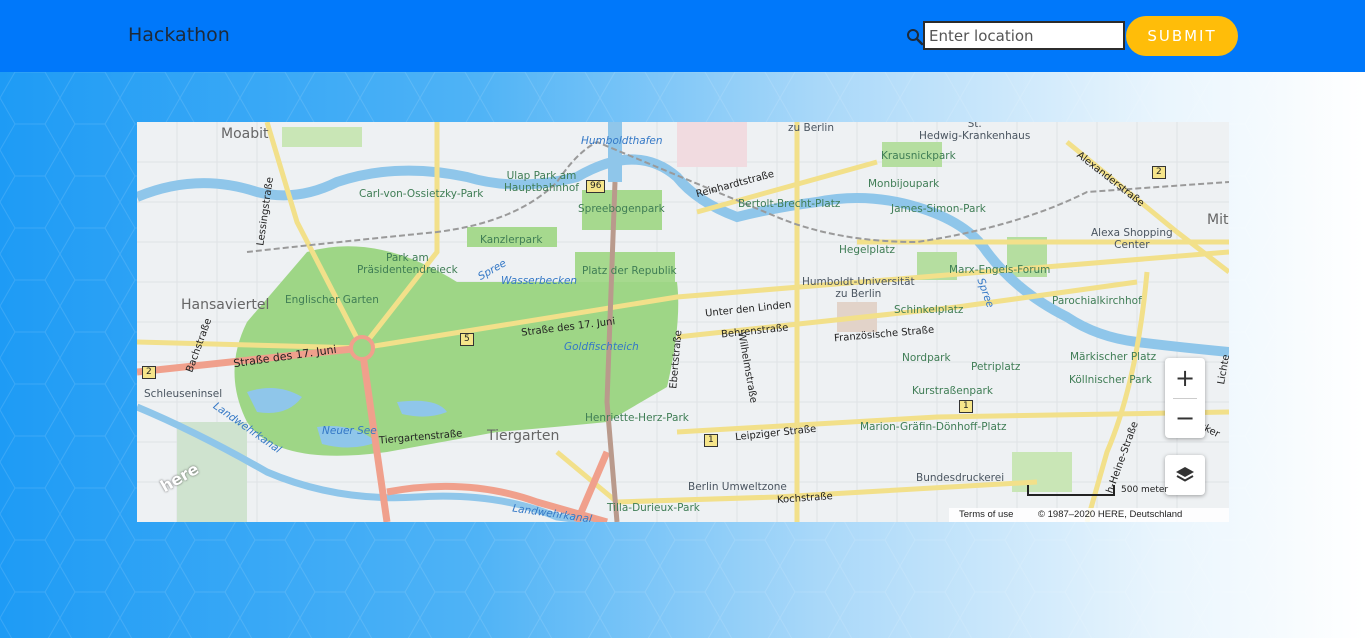 The image size is (1365, 638). Describe the element at coordinates (539, 281) in the screenshot. I see `map-label-wasserbecken: Wasserbecken` at that location.